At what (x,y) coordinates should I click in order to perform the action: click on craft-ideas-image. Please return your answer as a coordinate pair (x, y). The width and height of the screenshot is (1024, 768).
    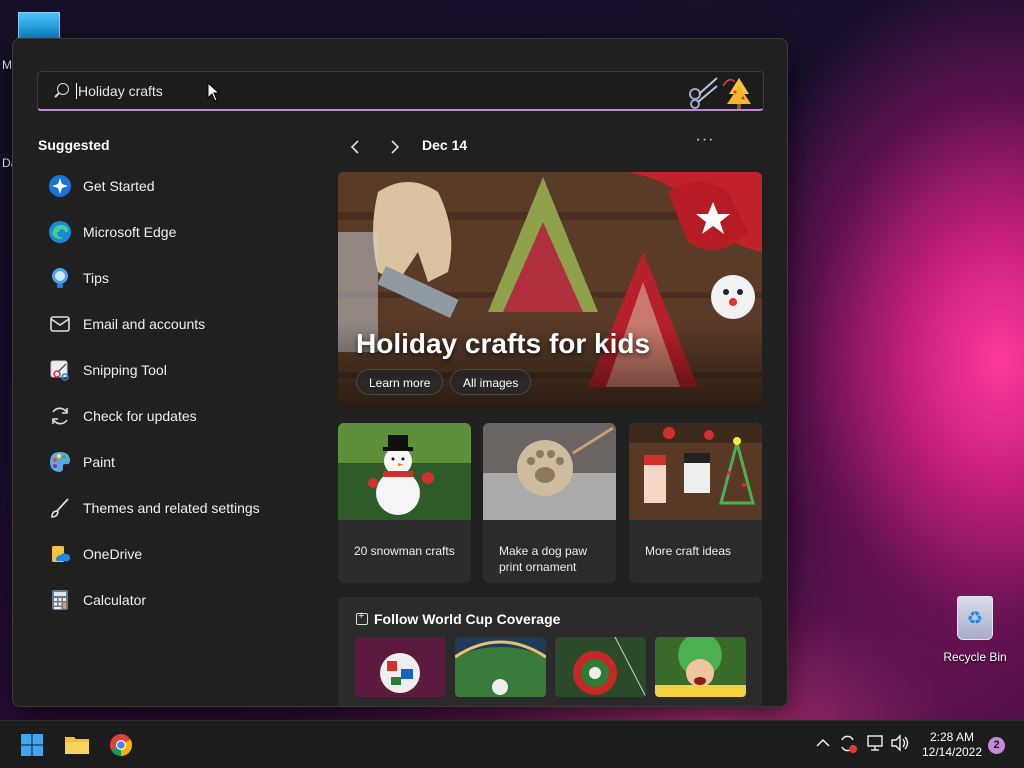
    Looking at the image, I should click on (695, 471).